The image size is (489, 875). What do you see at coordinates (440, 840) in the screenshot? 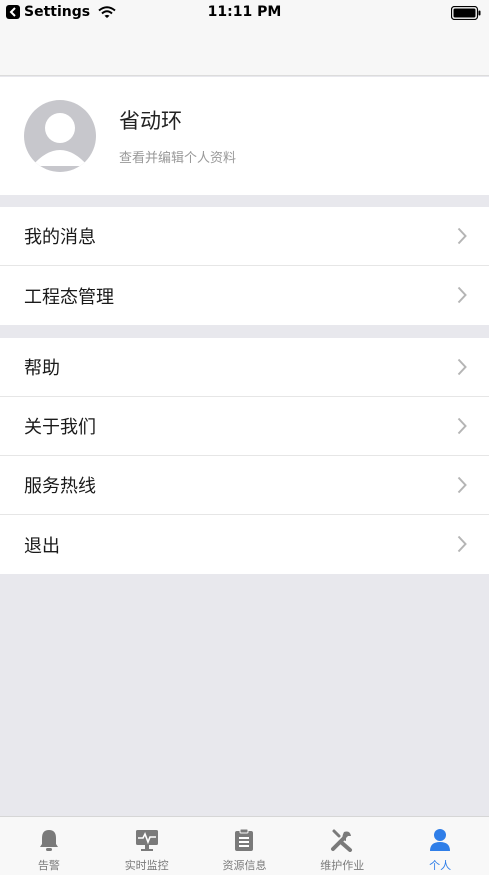
I see `person-icon` at bounding box center [440, 840].